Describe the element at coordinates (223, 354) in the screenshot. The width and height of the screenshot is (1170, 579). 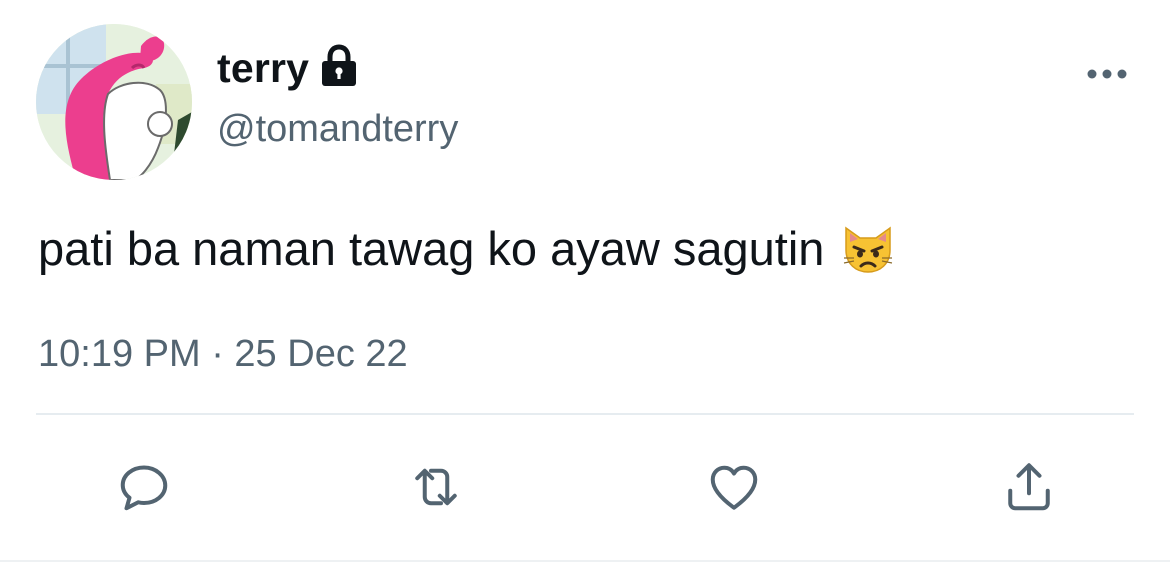
I see `tweet-timestamp: 10:19 PM · 25 Dec 22` at that location.